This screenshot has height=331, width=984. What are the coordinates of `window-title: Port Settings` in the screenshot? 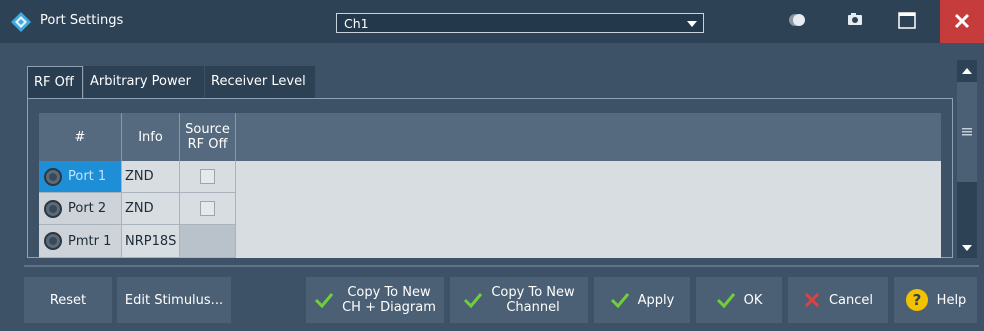 It's located at (82, 20).